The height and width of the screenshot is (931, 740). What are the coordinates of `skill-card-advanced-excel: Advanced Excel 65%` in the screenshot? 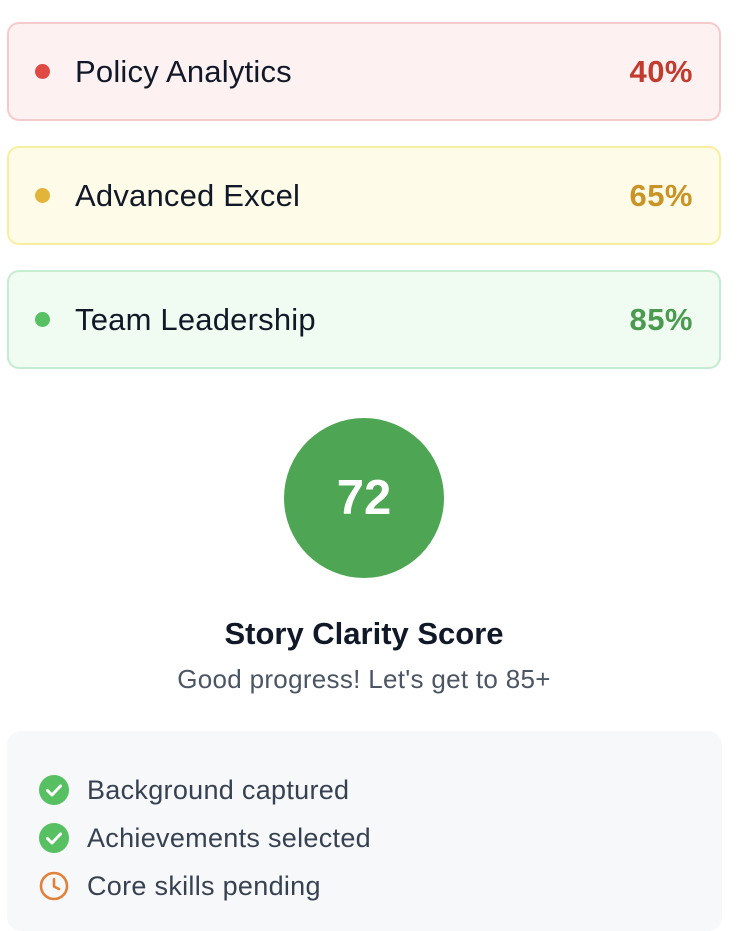 It's located at (364, 195).